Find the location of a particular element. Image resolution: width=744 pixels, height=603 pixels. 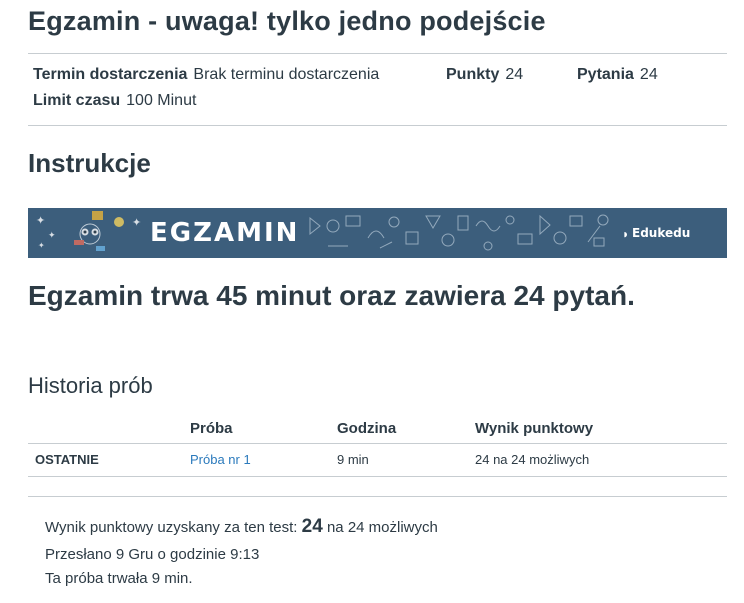

attempt-link: Próba nr 1 is located at coordinates (220, 459).